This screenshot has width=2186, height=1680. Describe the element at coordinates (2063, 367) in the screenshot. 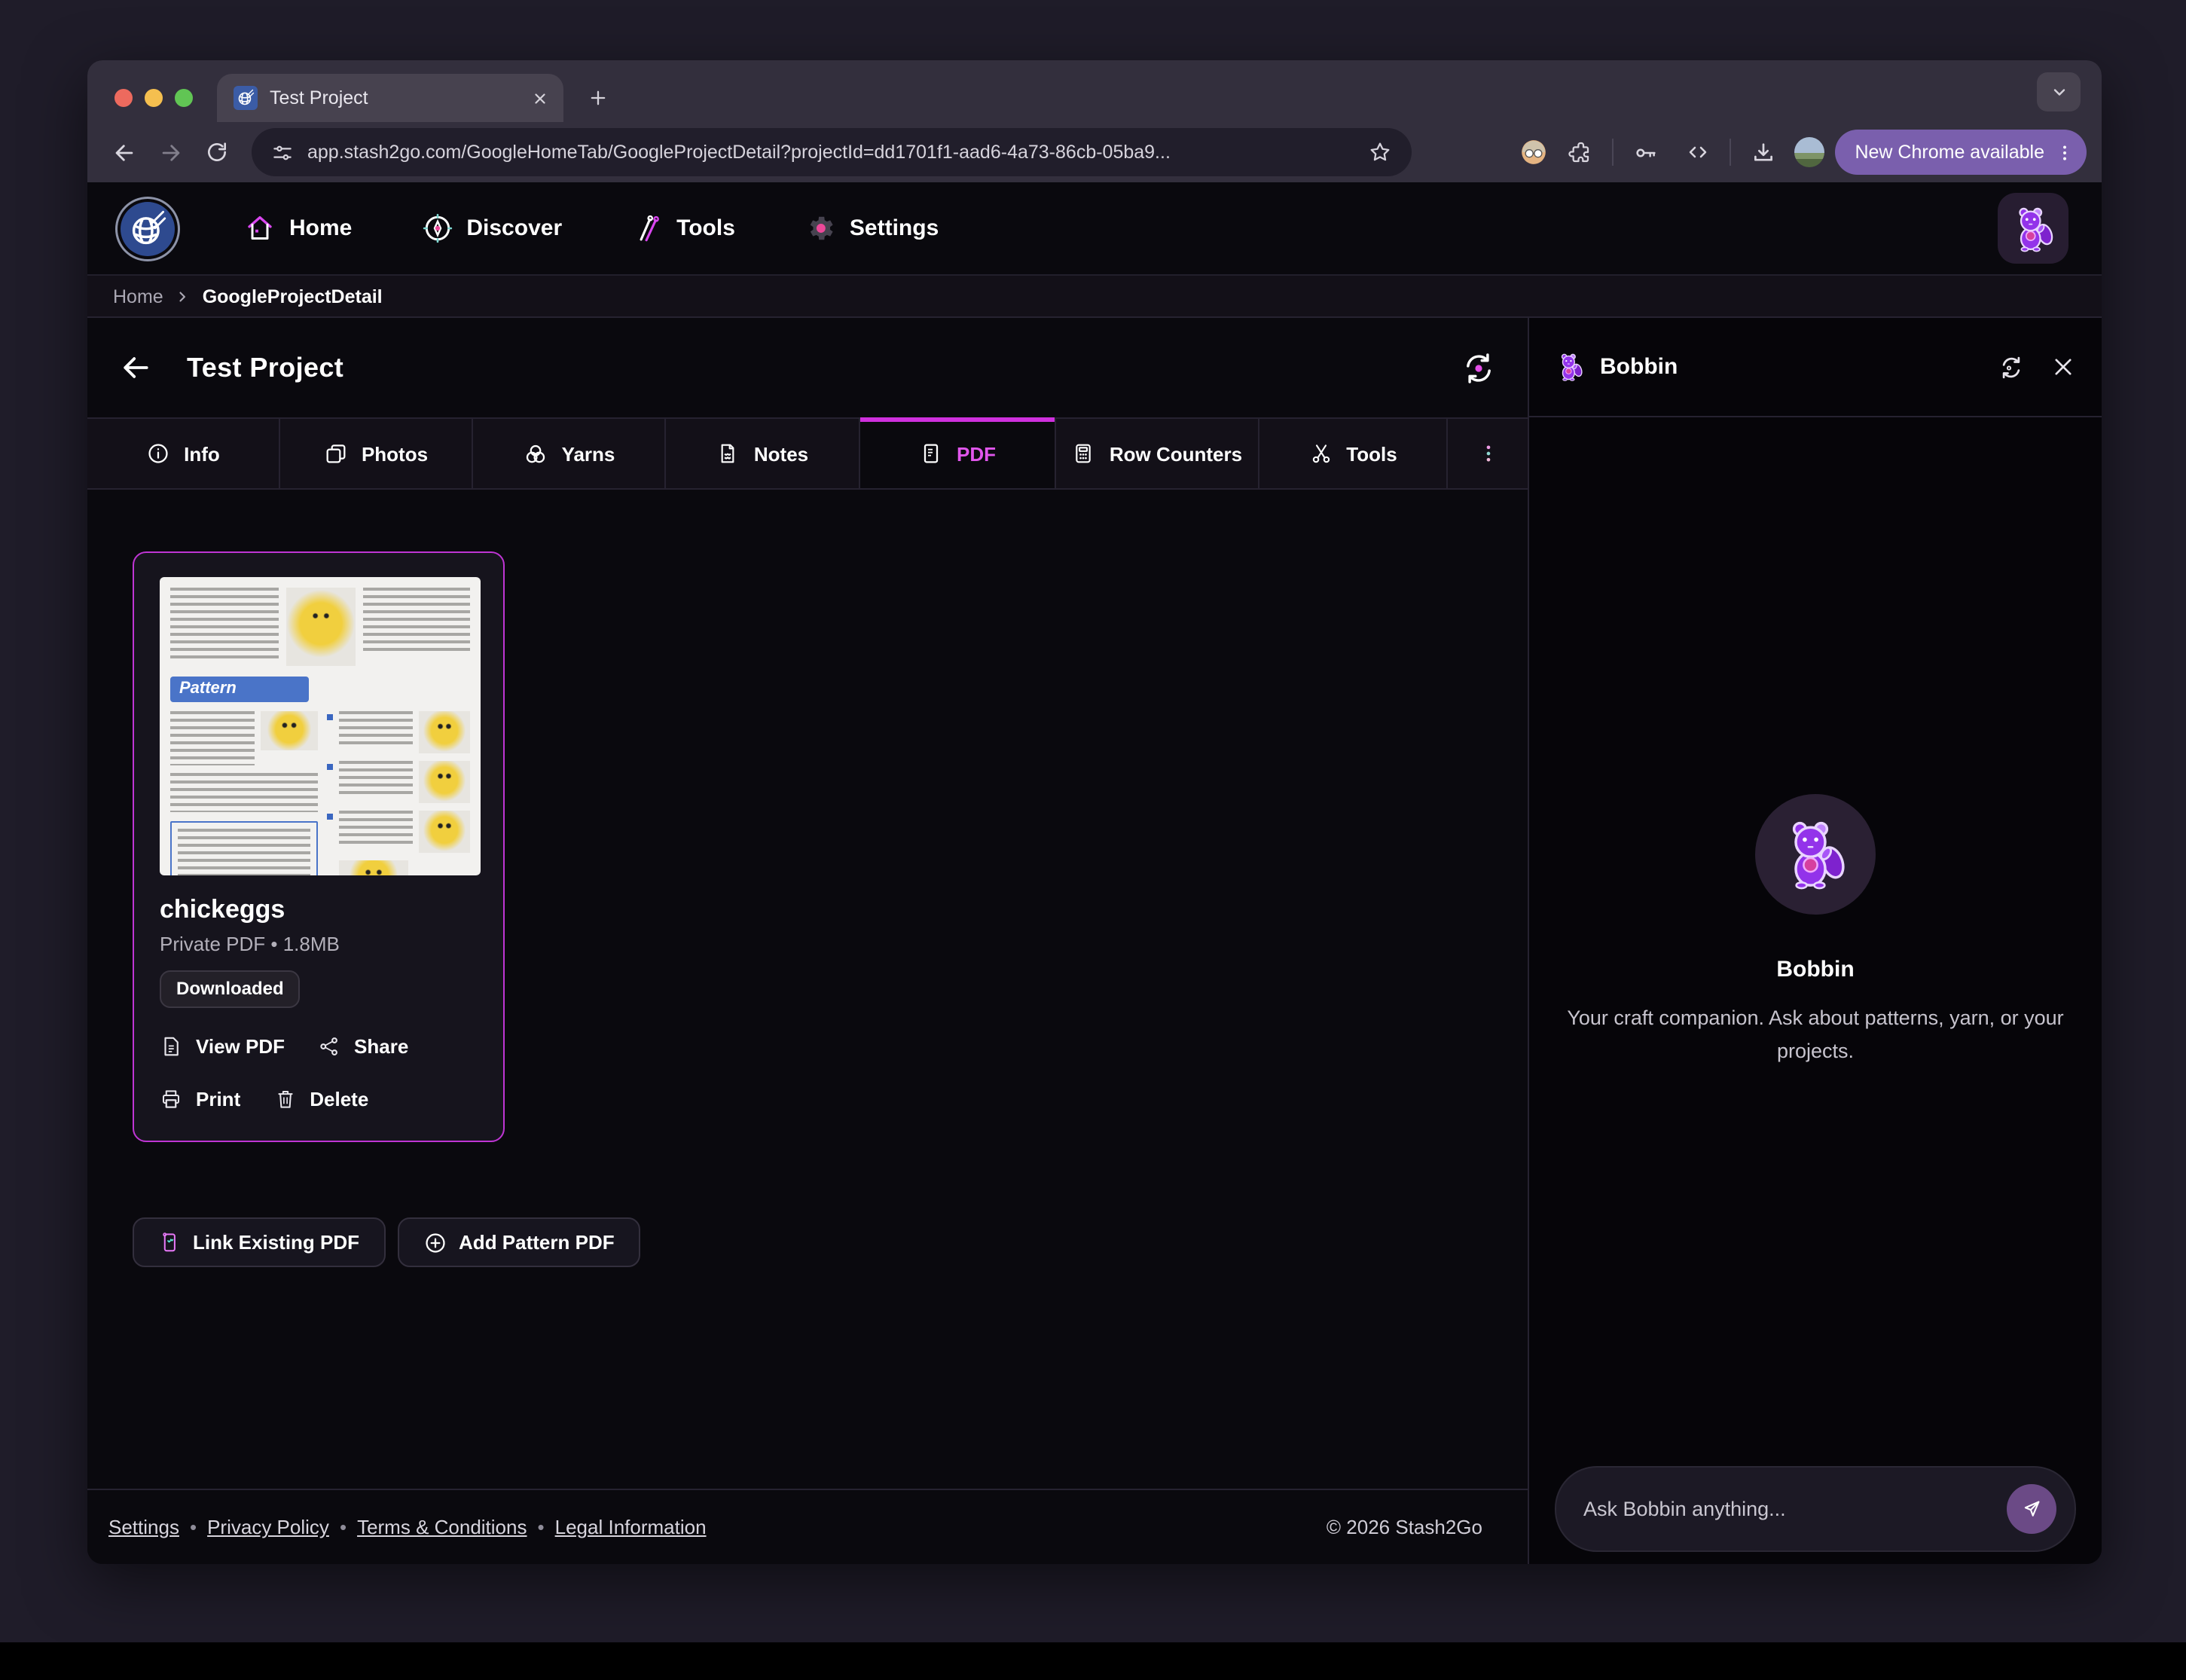

I see `close-icon` at that location.